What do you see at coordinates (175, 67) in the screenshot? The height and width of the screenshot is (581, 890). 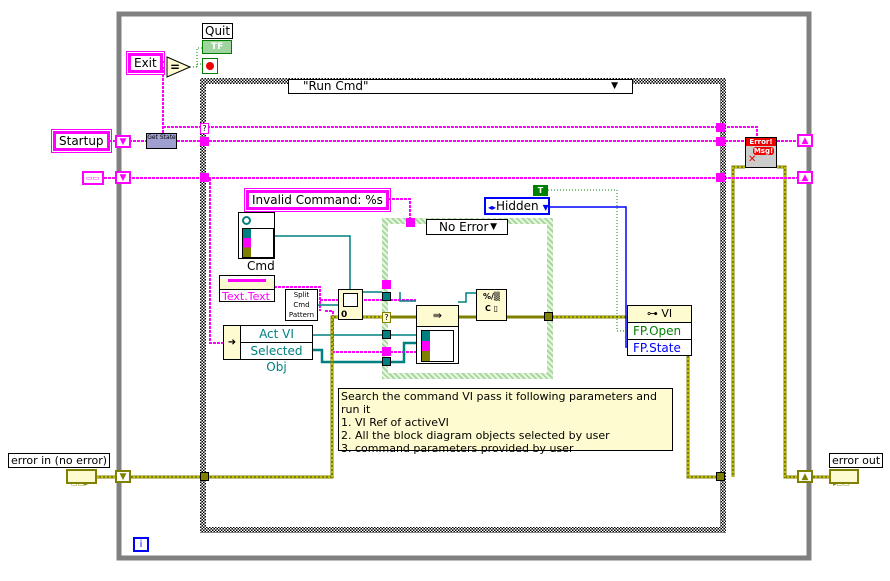 I see `equal-icon: =` at bounding box center [175, 67].